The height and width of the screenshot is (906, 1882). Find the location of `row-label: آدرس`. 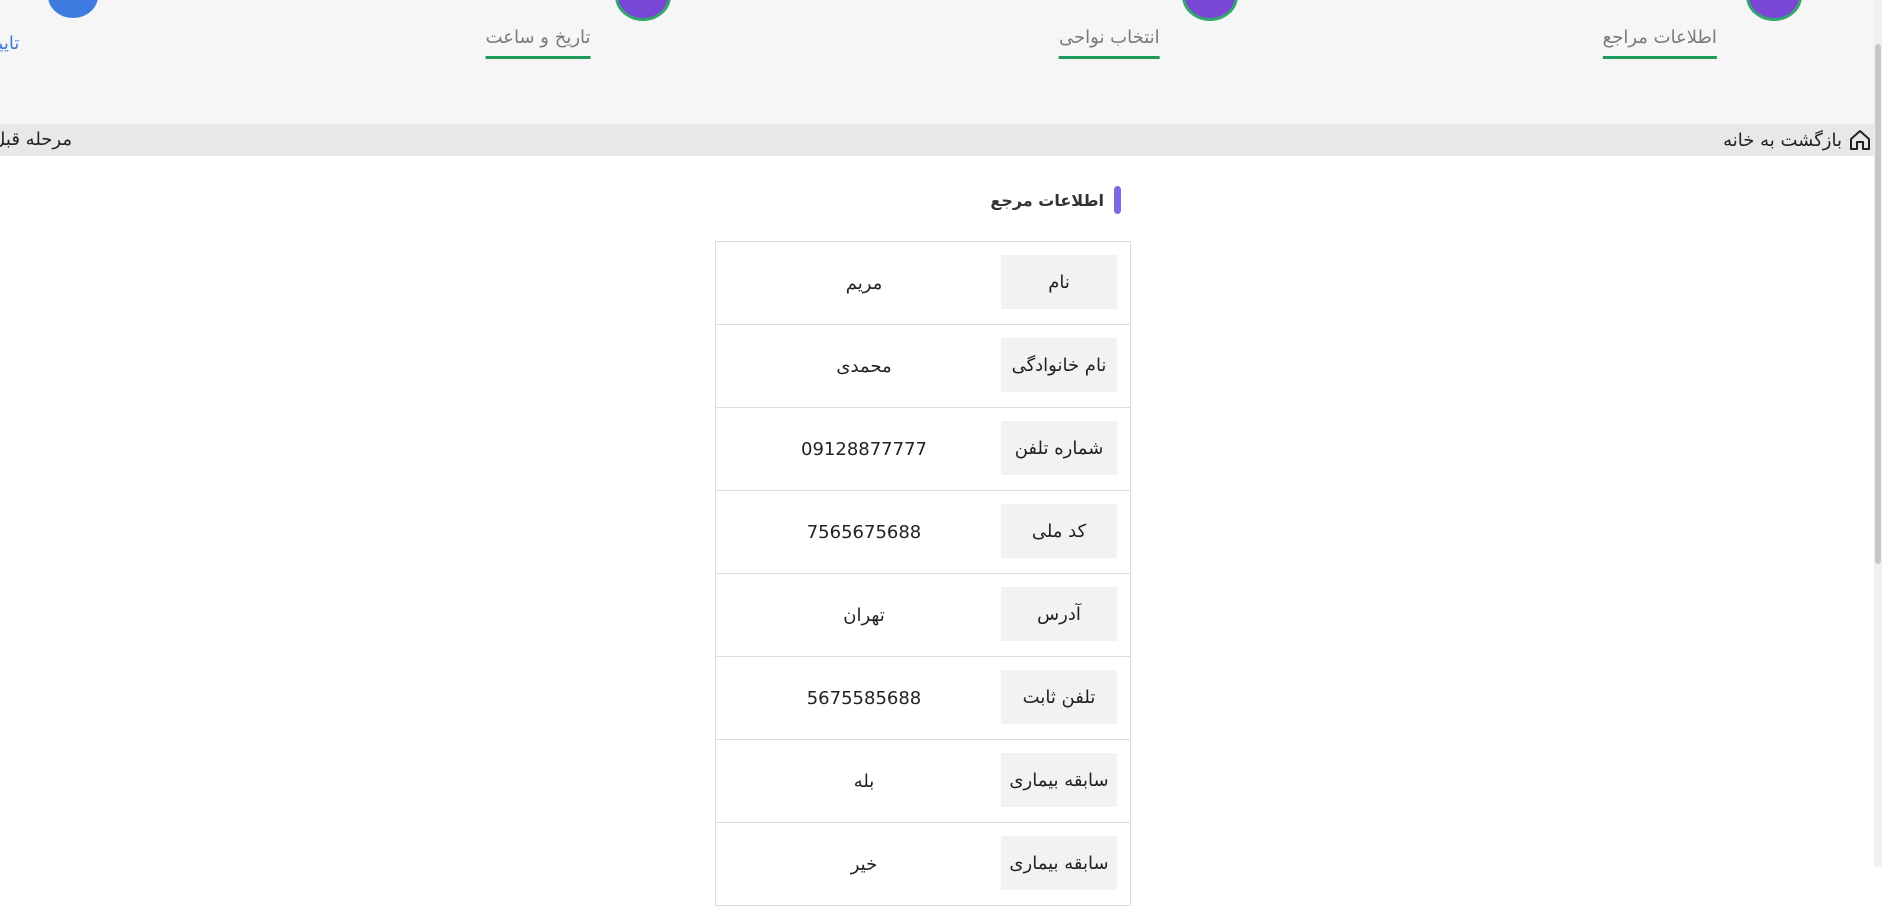

row-label: آدرس is located at coordinates (1059, 614).